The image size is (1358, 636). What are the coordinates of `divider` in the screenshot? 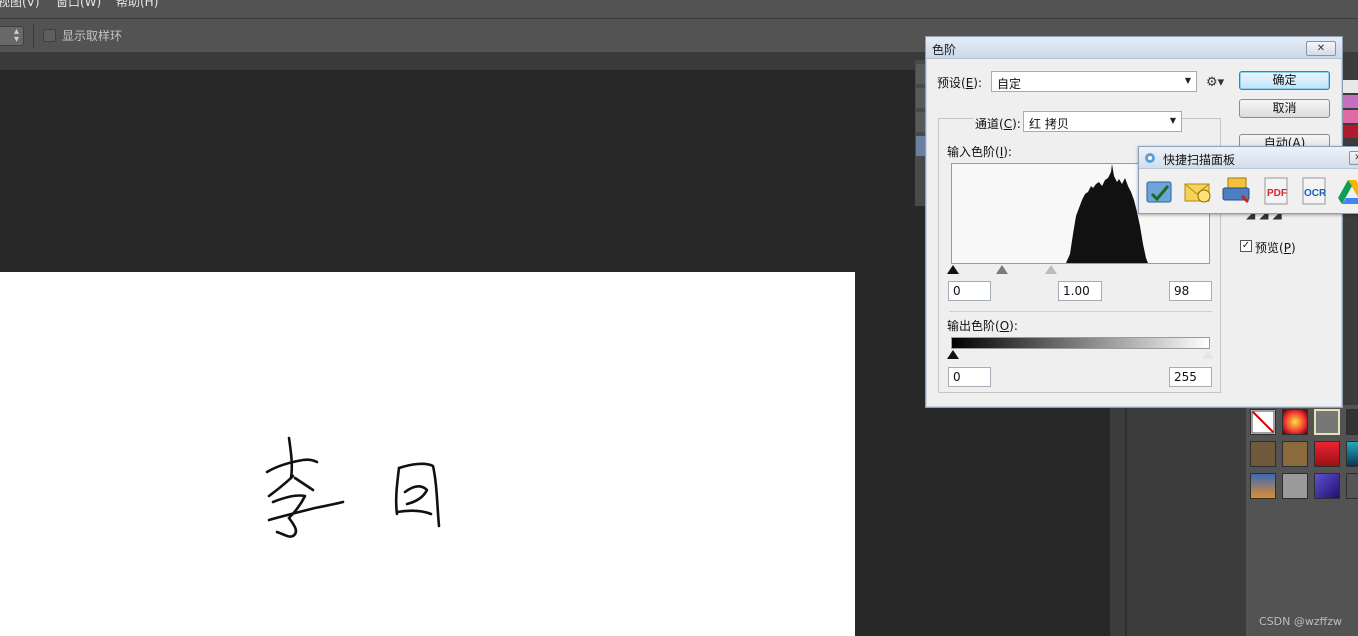 It's located at (1080, 311).